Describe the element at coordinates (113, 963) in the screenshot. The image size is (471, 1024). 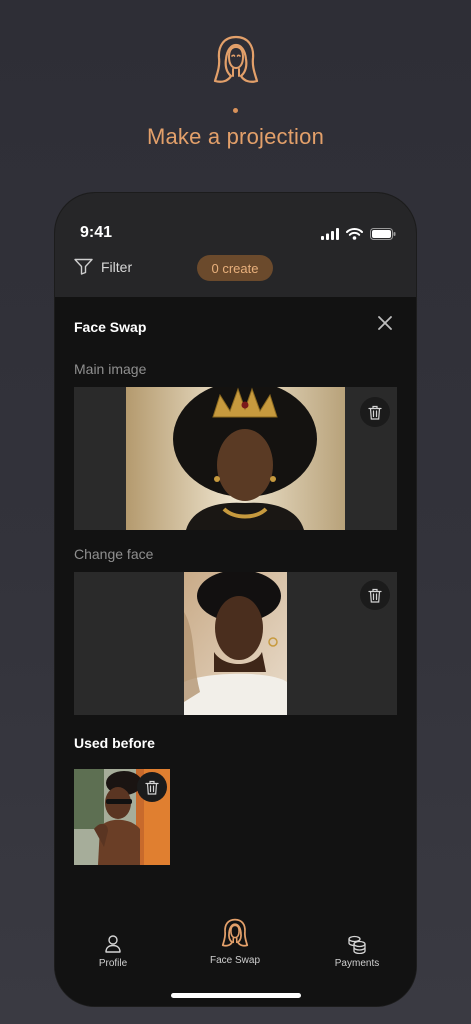
I see `tab-profile-label: Profile` at that location.